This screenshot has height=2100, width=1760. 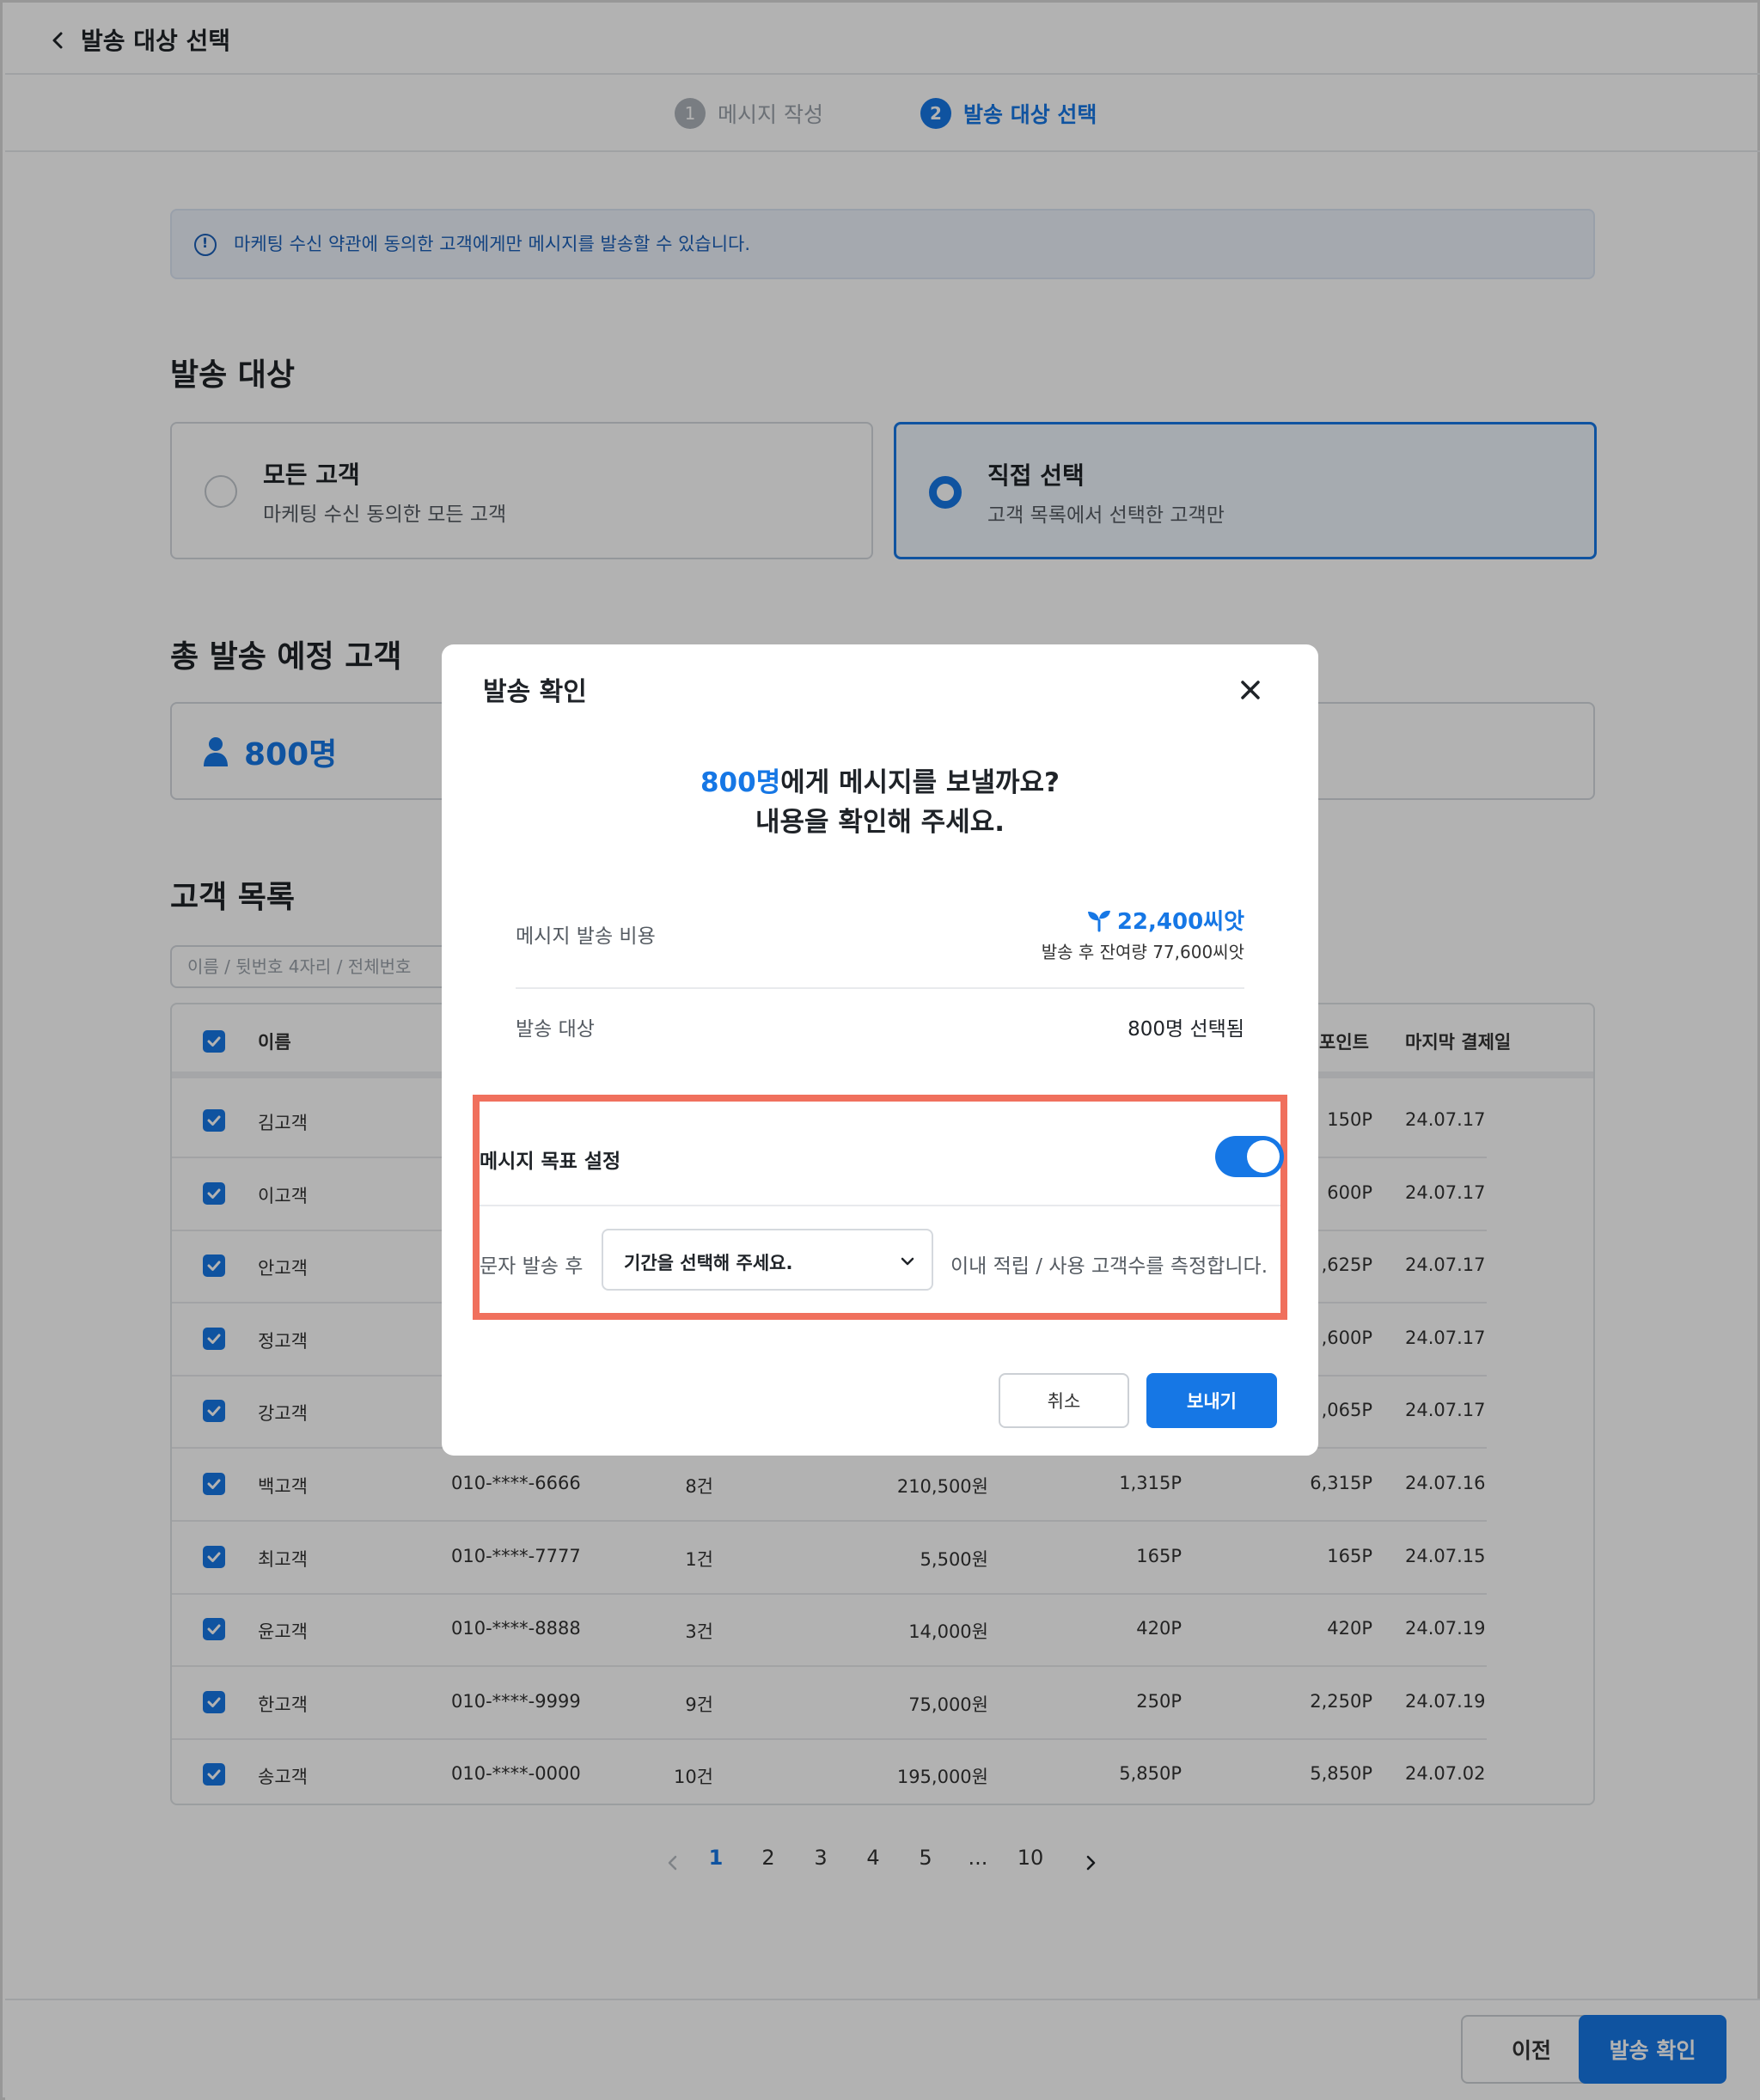 What do you see at coordinates (1142, 952) in the screenshot?
I see `remaining-balance: 발송 후 잔여량 77,600씨앗` at bounding box center [1142, 952].